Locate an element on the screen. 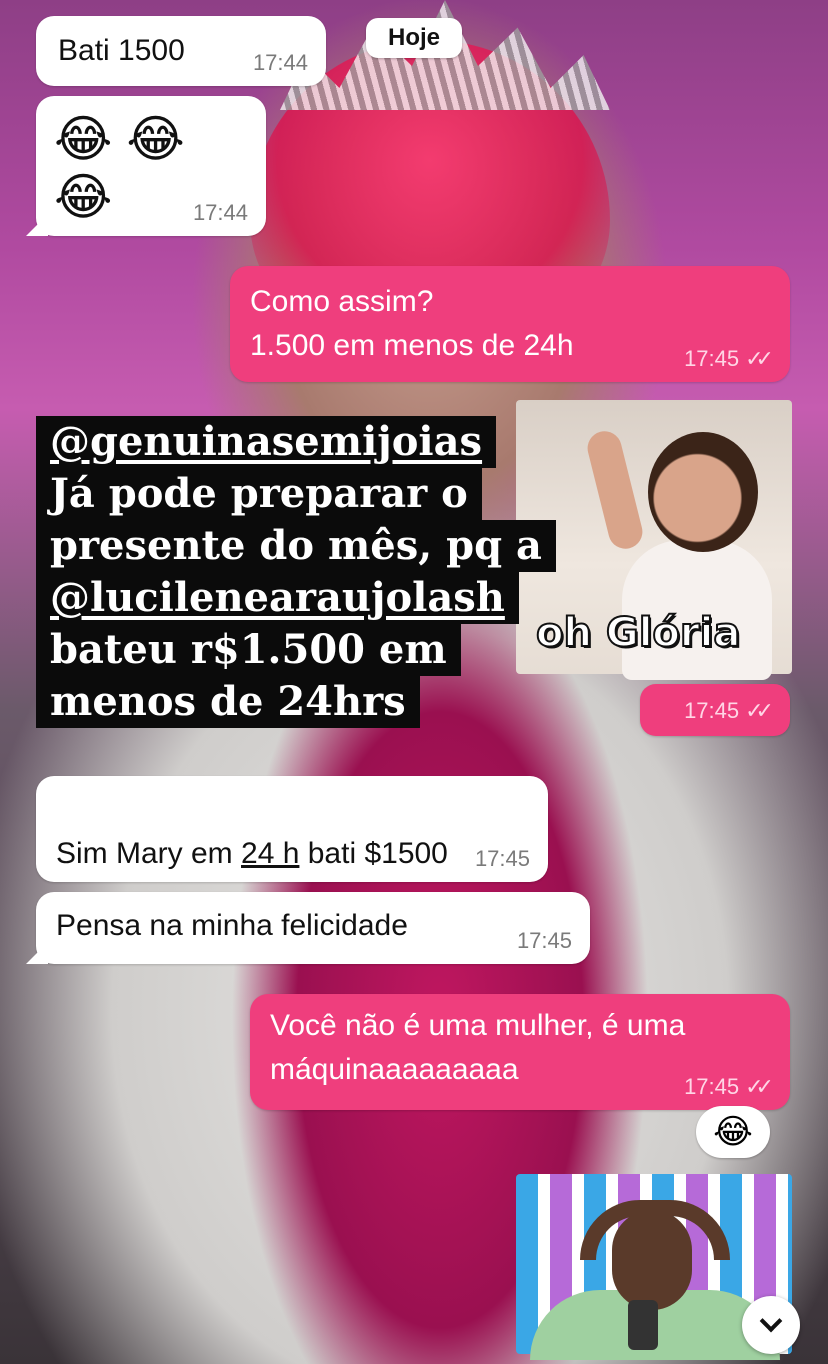  message-text-part: Sim Mary em is located at coordinates (149, 853).